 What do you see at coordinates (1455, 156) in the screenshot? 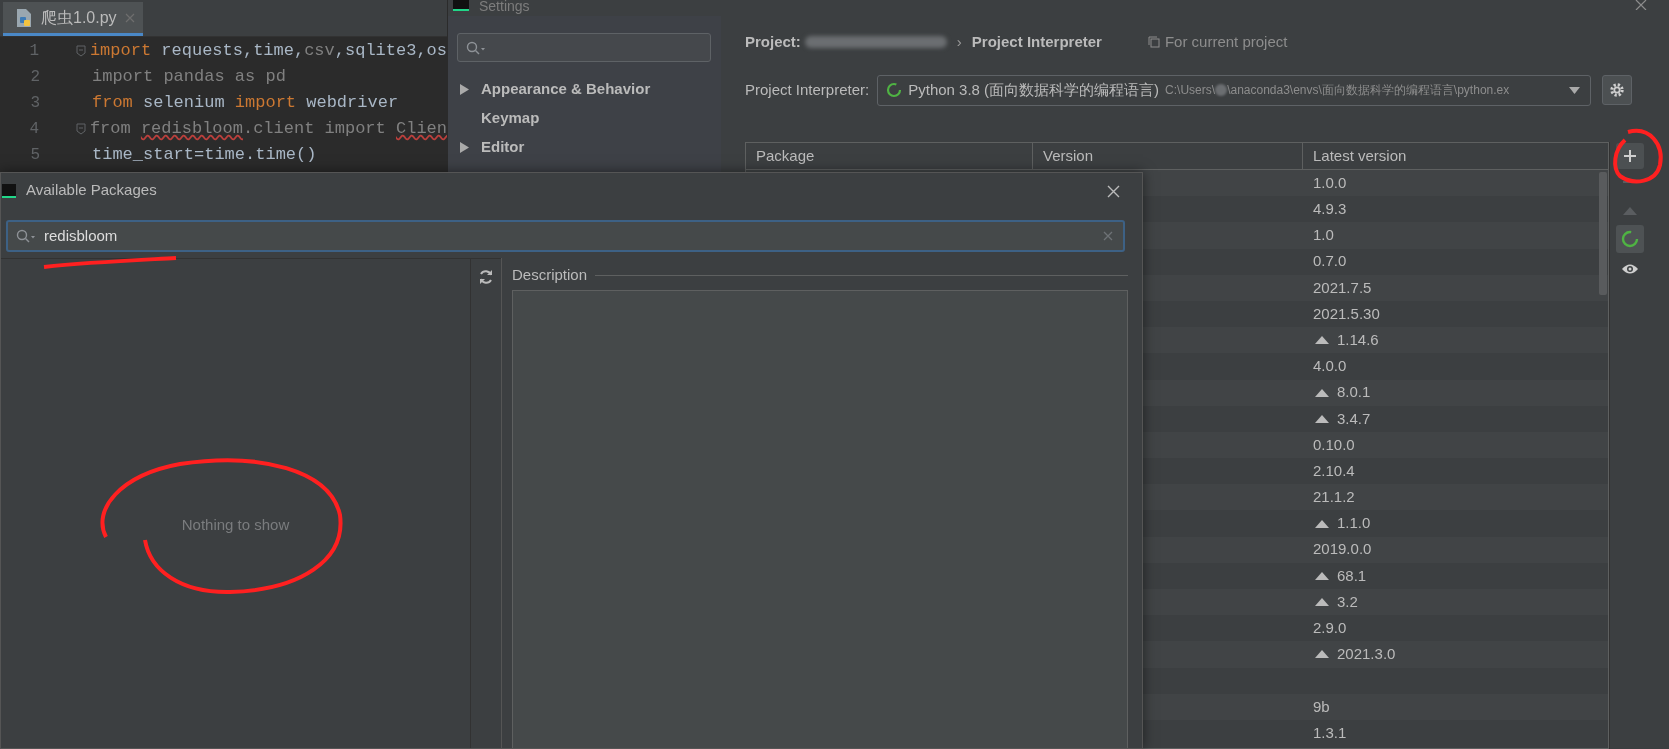
I see `column-header: Latest version` at bounding box center [1455, 156].